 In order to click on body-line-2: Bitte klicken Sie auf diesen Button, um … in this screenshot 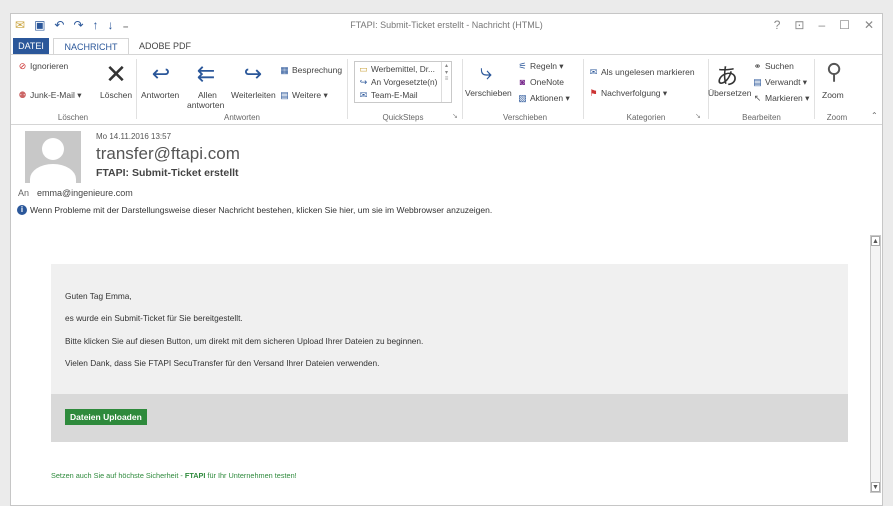, I will do `click(244, 341)`.